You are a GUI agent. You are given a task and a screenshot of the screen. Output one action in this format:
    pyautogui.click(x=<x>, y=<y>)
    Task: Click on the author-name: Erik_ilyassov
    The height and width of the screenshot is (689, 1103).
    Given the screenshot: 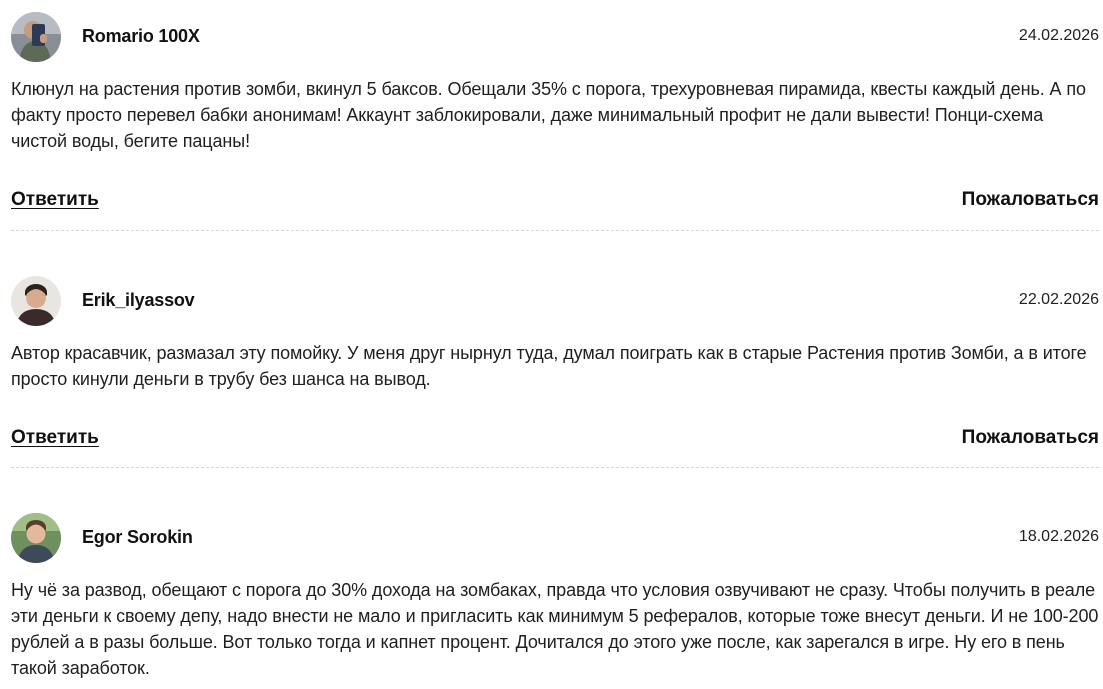 What is the action you would take?
    pyautogui.click(x=138, y=300)
    